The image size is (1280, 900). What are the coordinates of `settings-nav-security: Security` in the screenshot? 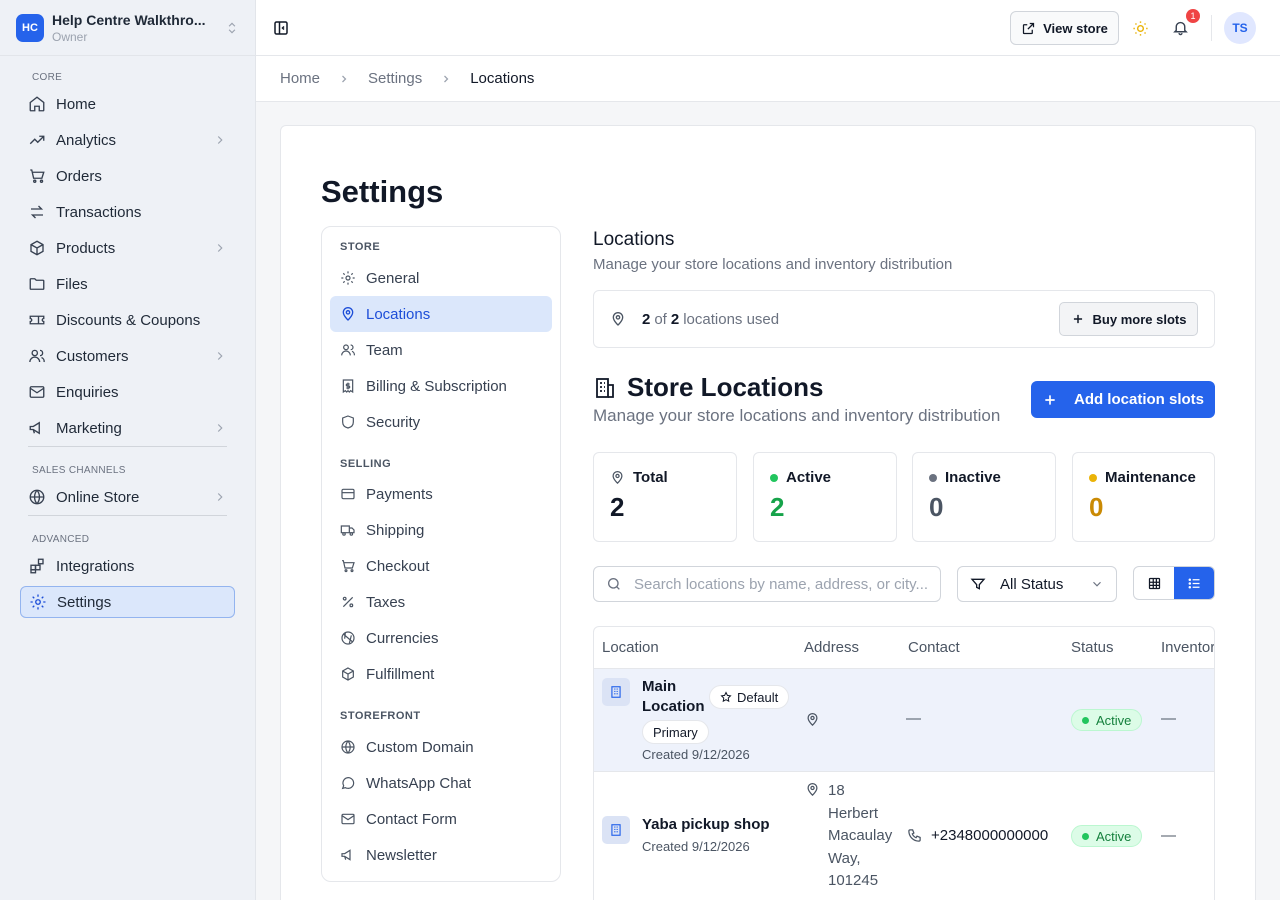 It's located at (441, 422).